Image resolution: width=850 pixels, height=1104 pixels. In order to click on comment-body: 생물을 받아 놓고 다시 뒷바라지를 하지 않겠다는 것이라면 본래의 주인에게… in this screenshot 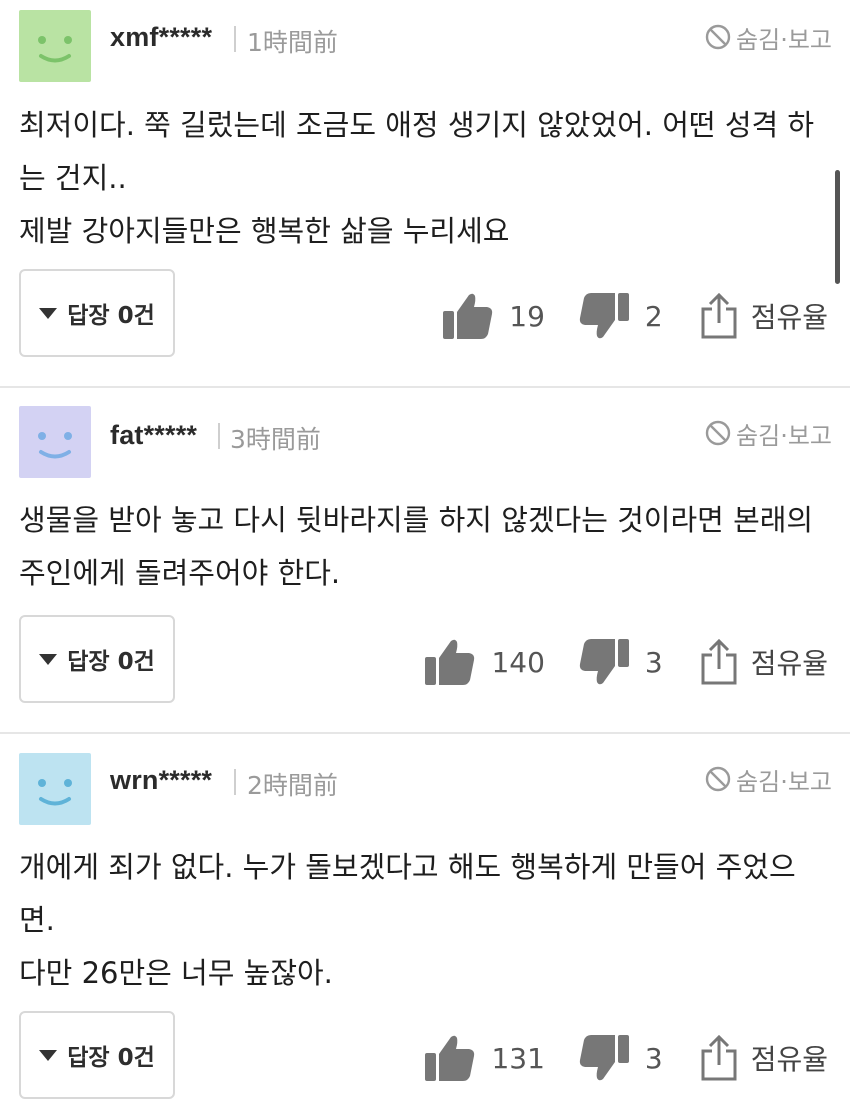, I will do `click(416, 546)`.